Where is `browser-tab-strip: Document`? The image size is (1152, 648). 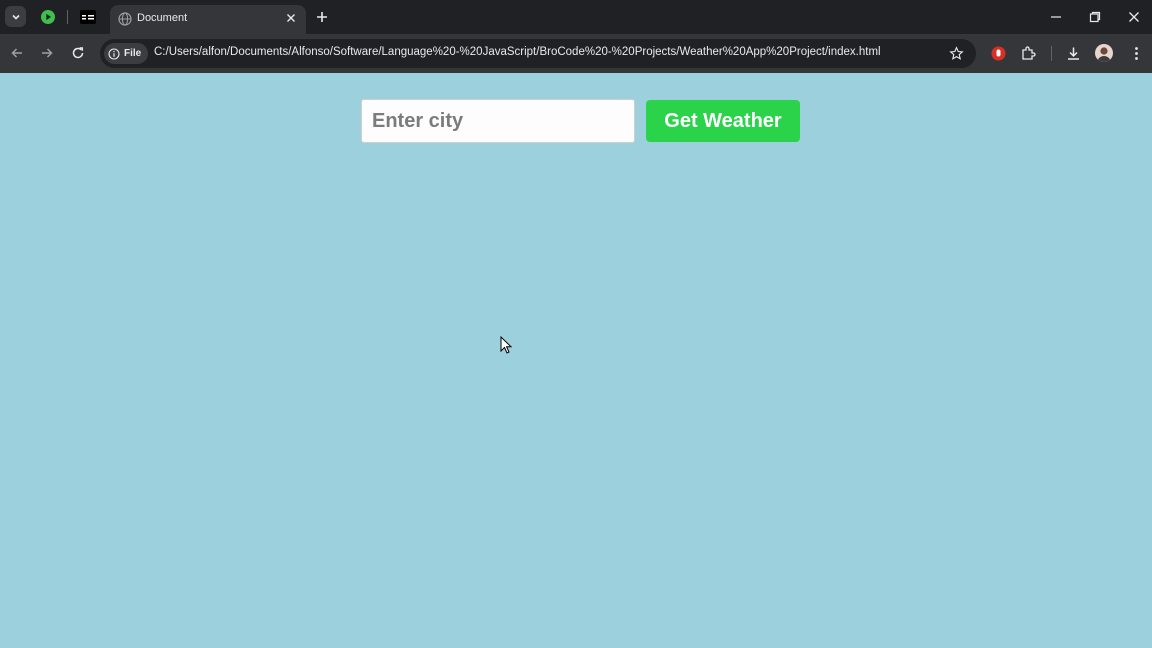 browser-tab-strip: Document is located at coordinates (576, 17).